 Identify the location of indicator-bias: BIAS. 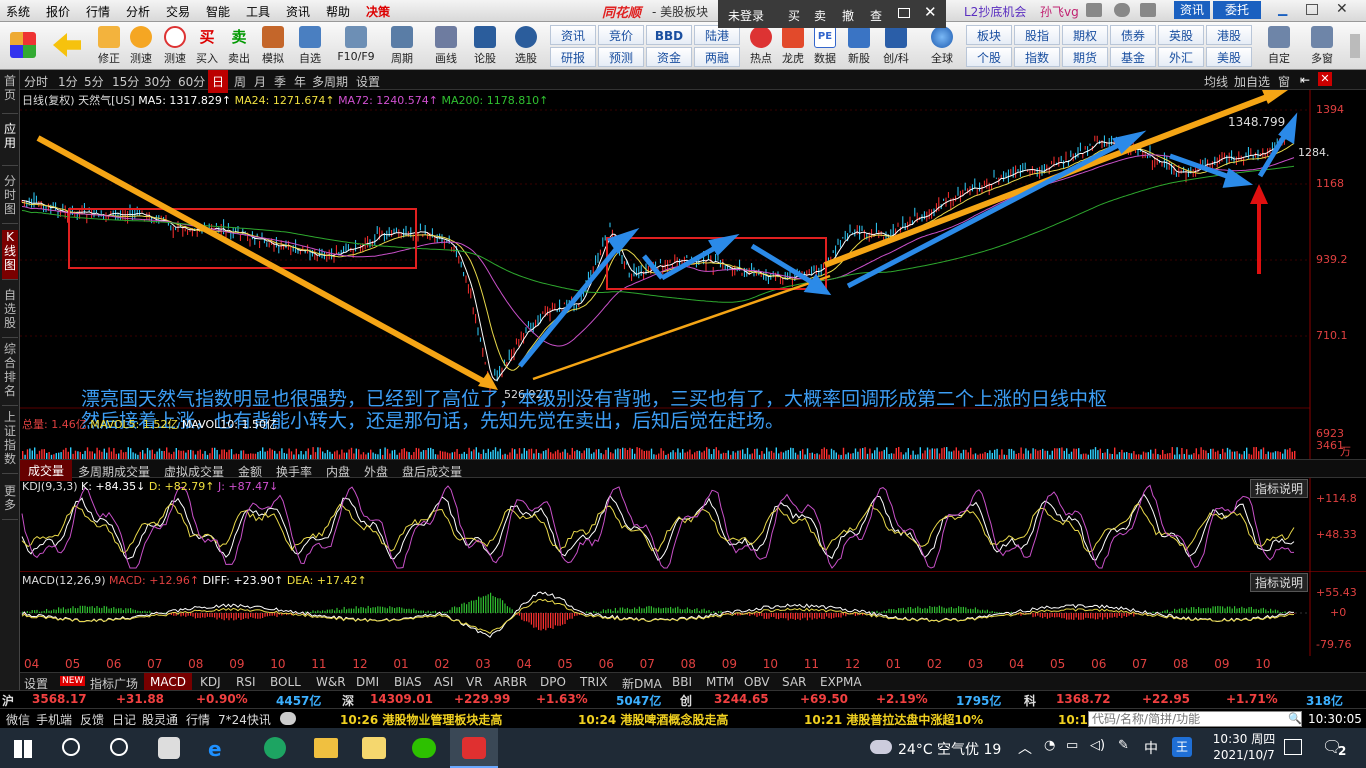
(408, 682).